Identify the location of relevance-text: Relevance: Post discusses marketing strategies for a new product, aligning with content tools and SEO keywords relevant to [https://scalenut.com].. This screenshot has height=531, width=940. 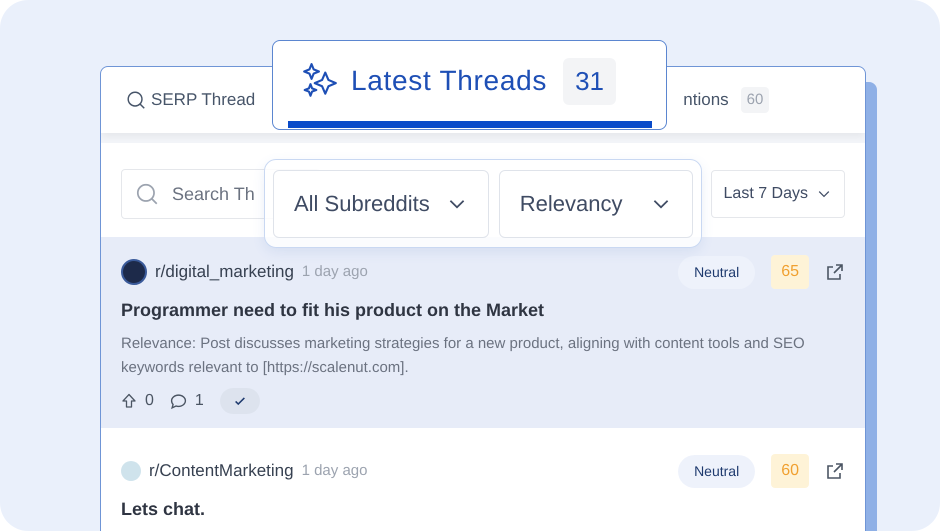
(463, 356).